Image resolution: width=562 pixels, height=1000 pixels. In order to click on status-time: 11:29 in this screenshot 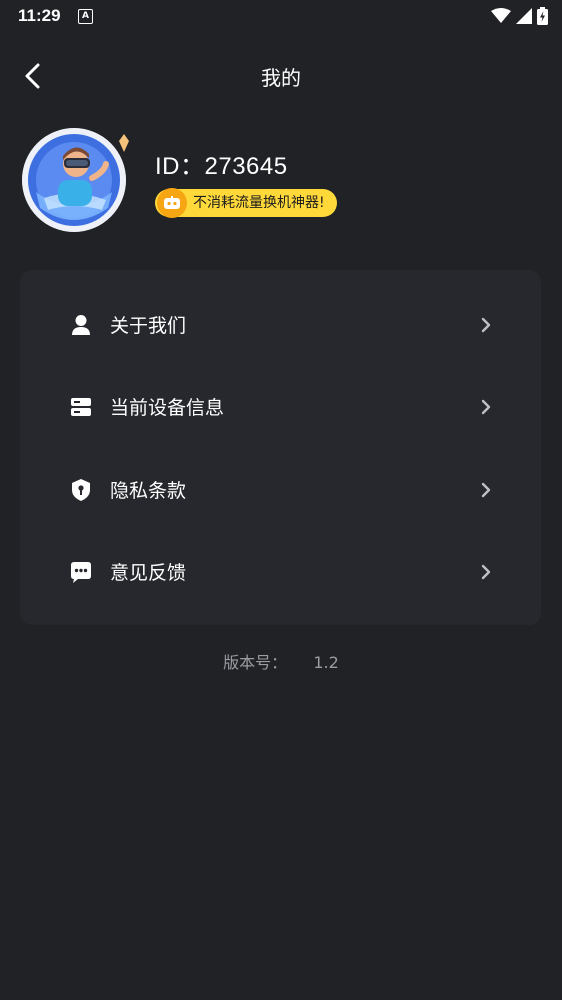, I will do `click(39, 15)`.